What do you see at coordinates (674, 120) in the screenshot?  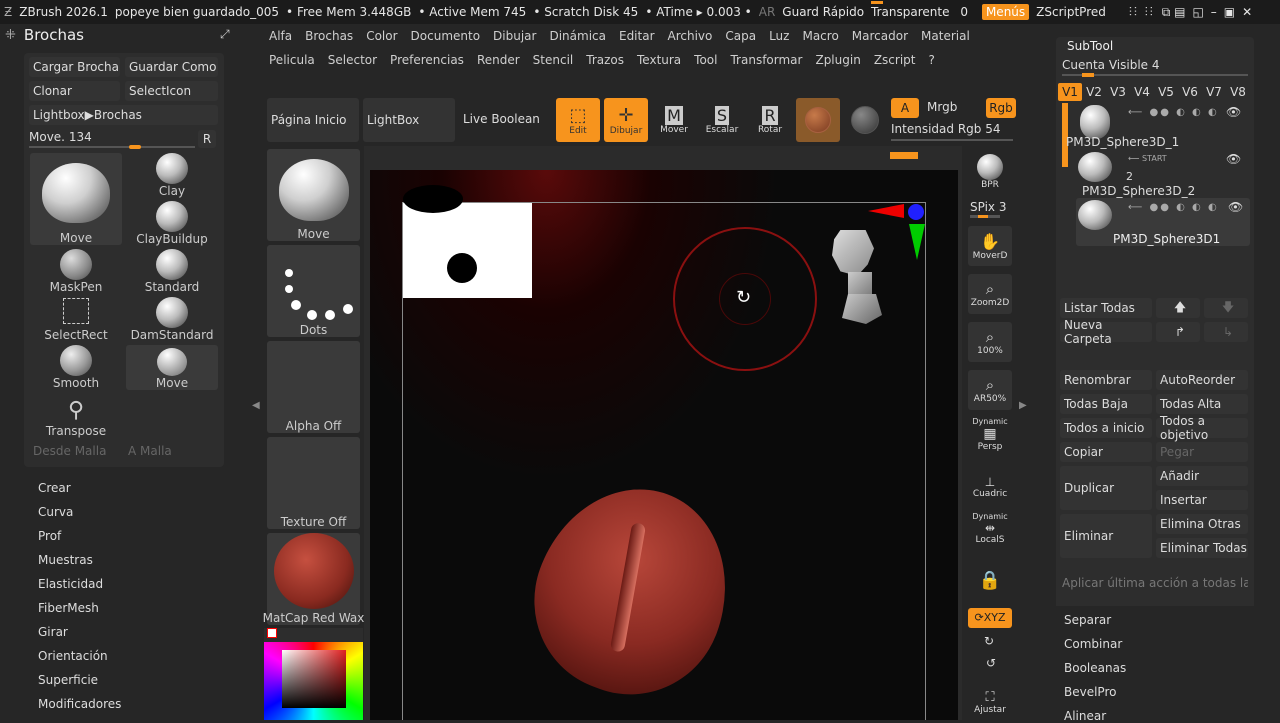 I see `move-button: M Mover` at bounding box center [674, 120].